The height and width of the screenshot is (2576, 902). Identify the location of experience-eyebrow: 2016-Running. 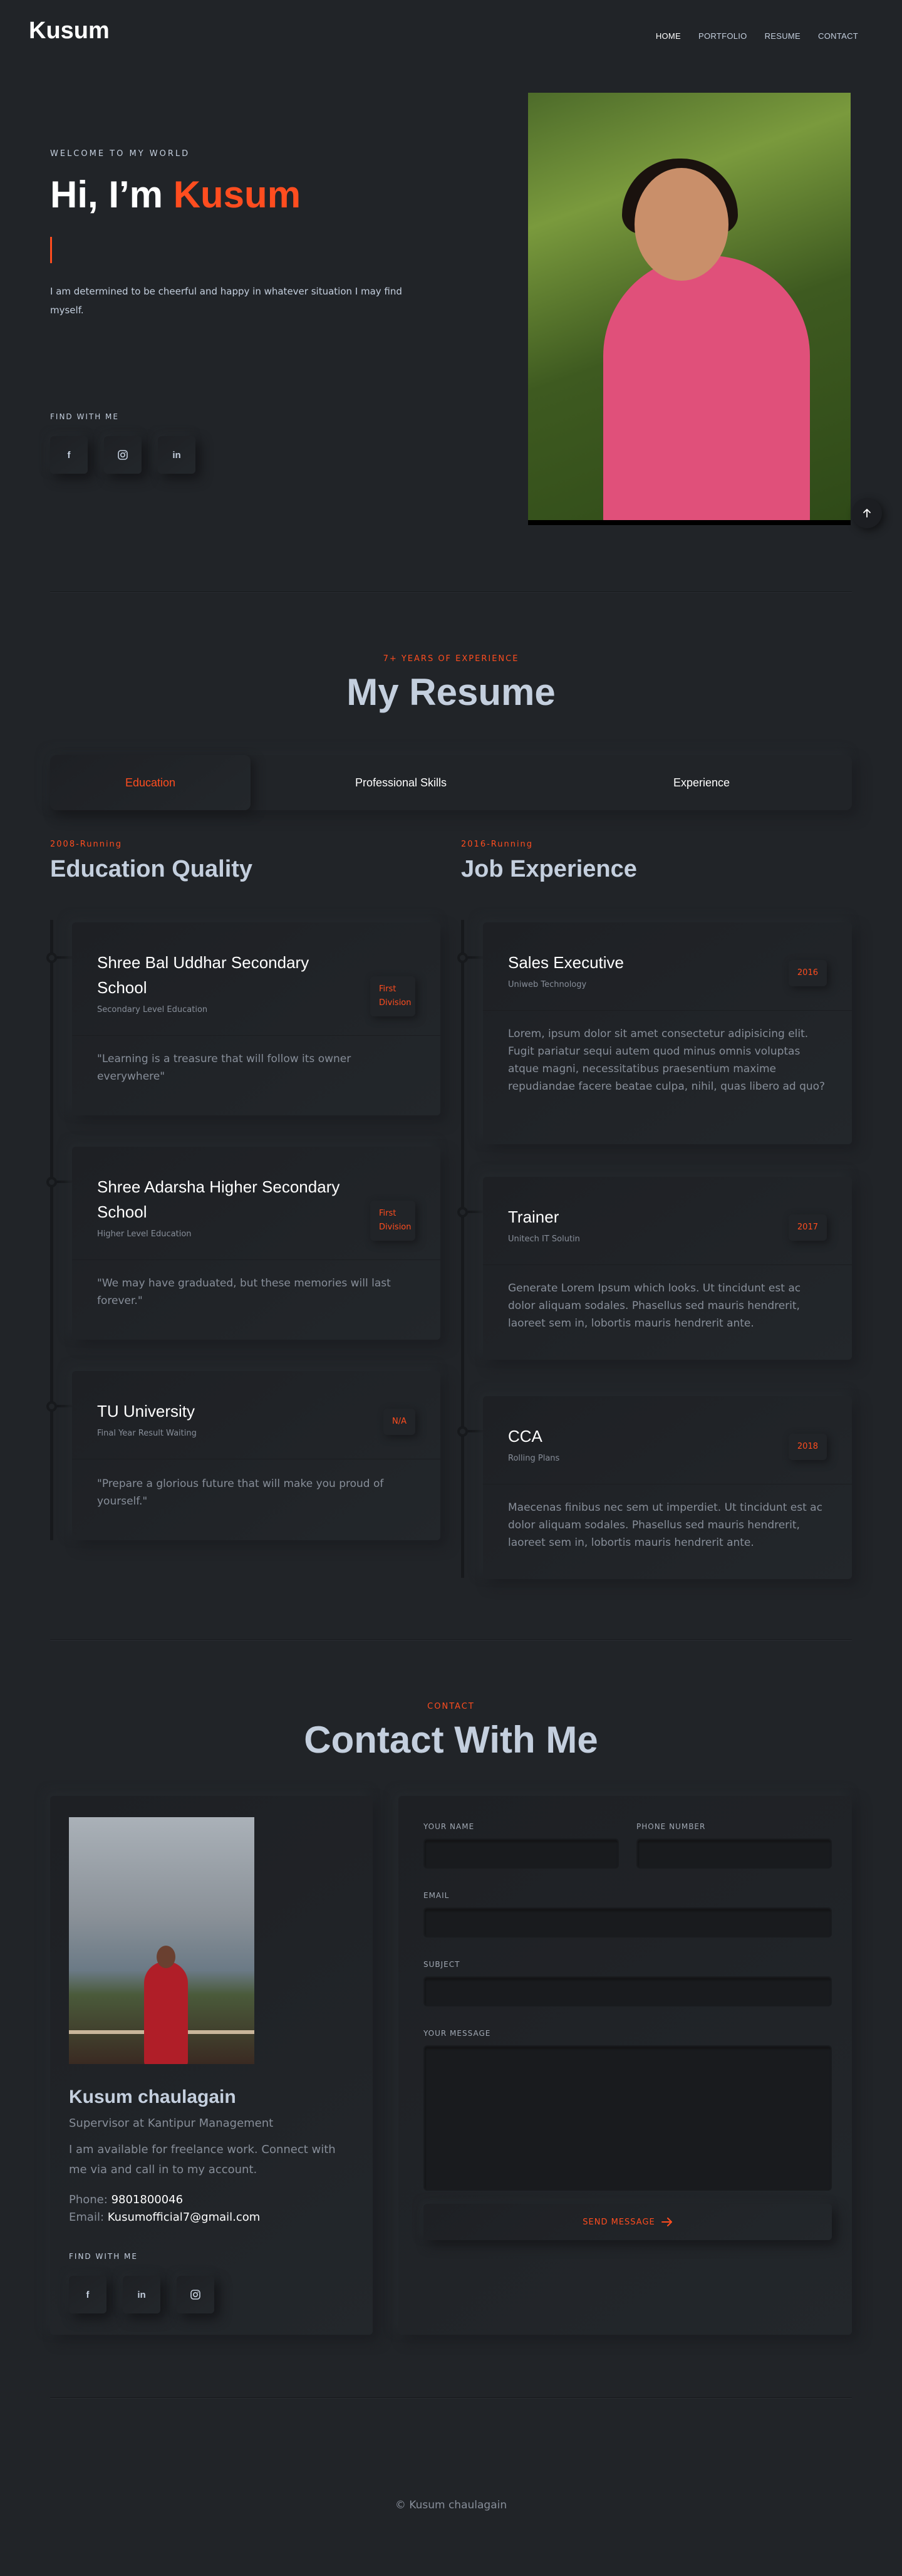
(497, 844).